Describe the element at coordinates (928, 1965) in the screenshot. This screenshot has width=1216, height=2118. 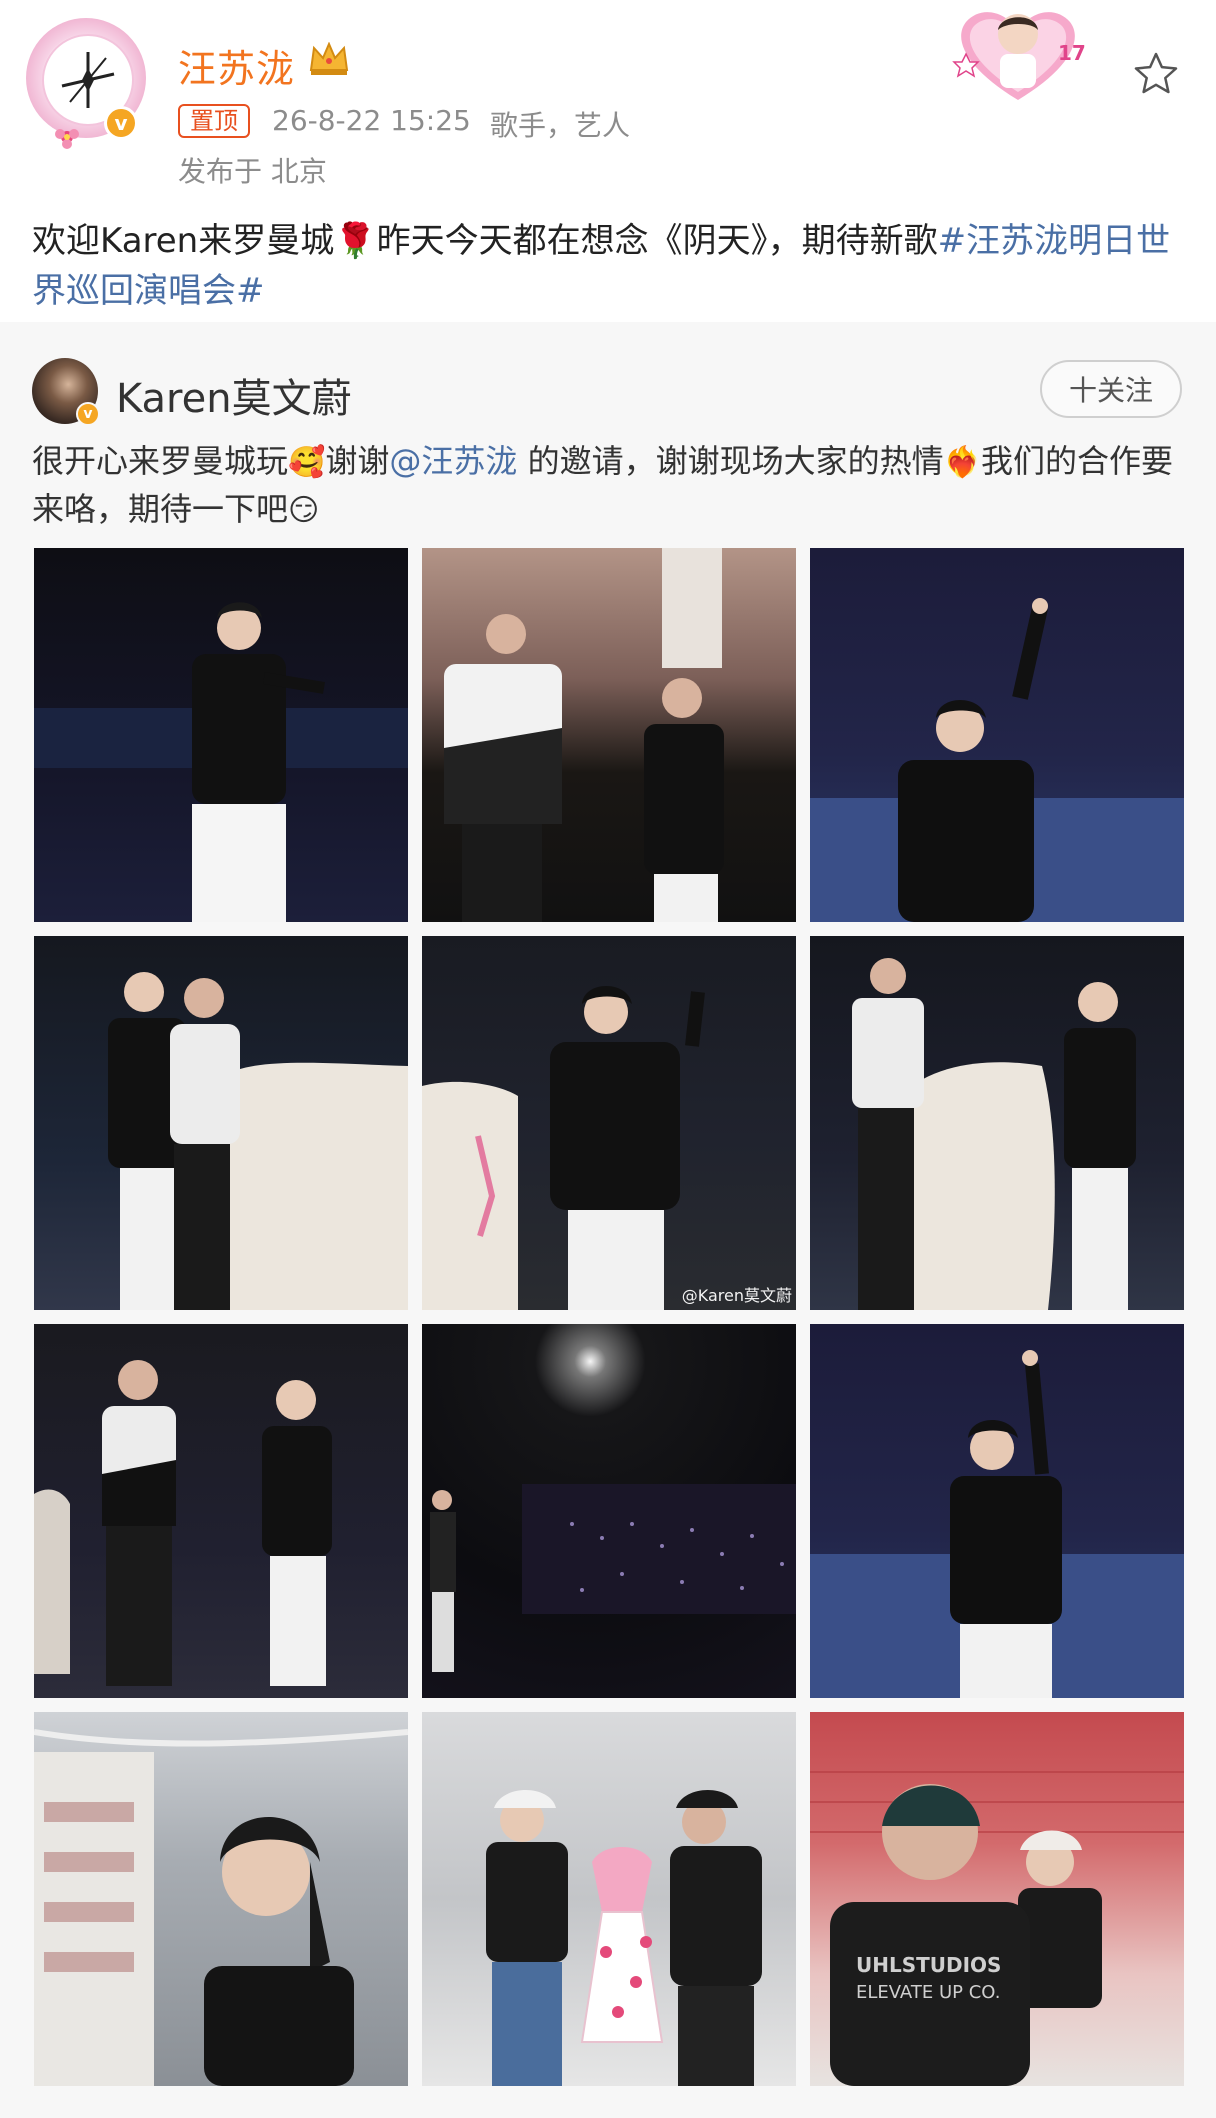
I see `svg-text: UHLSTUDIOS` at that location.